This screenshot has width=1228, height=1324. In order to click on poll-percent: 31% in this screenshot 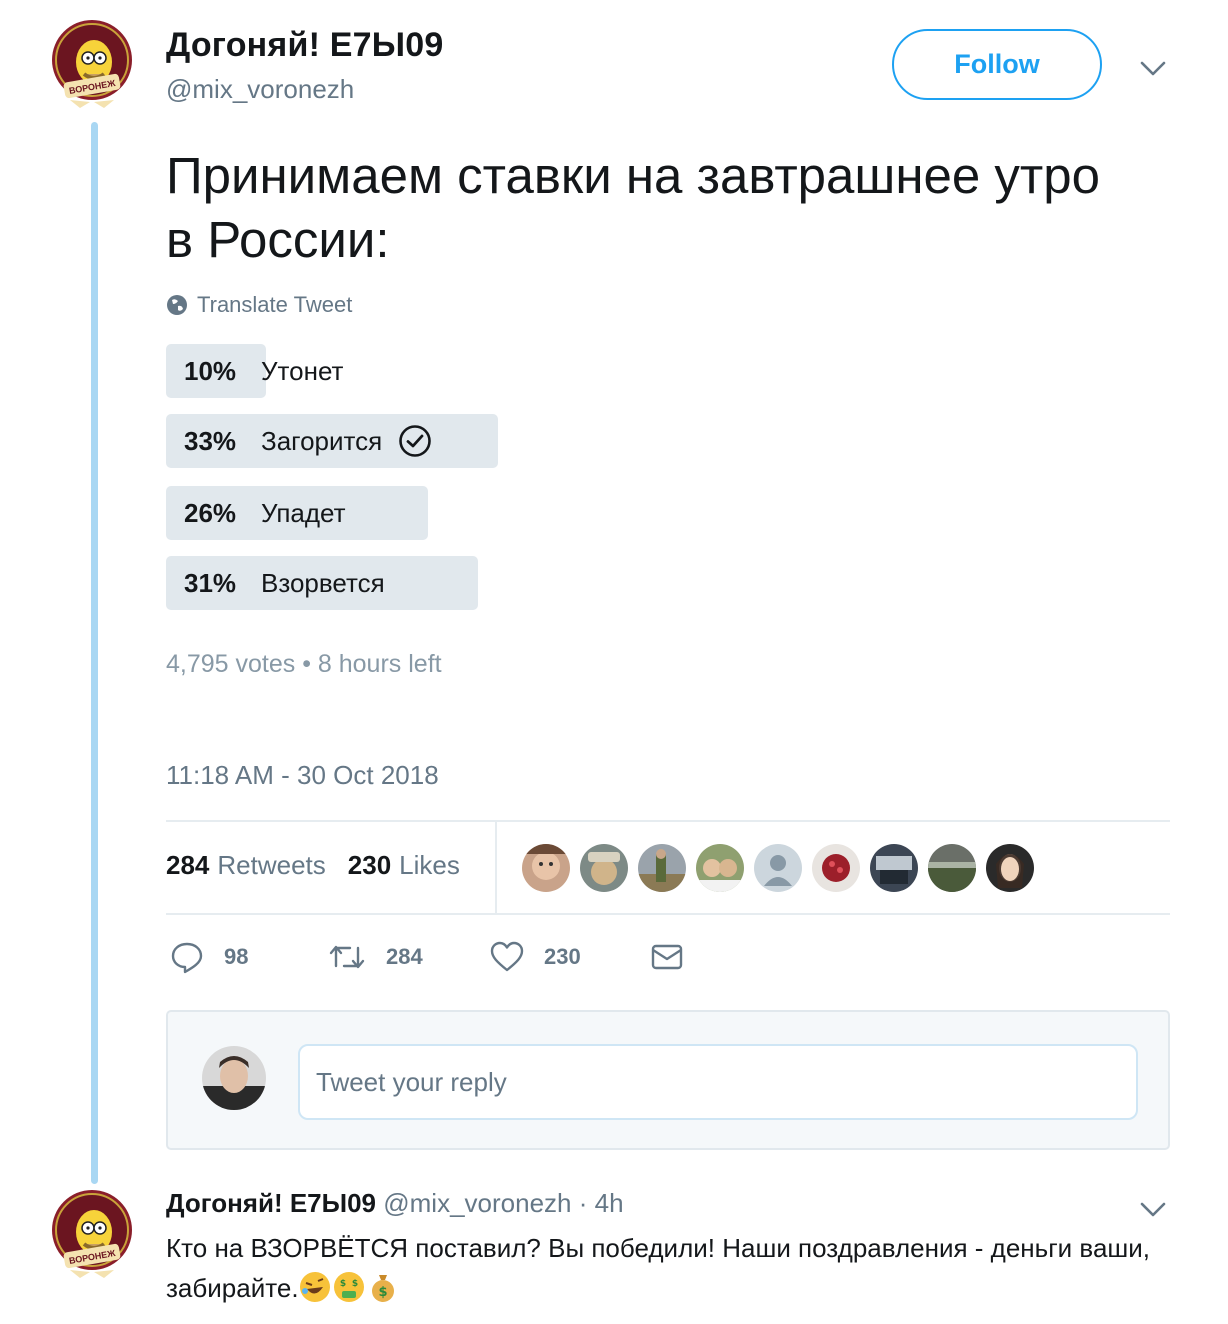, I will do `click(210, 582)`.